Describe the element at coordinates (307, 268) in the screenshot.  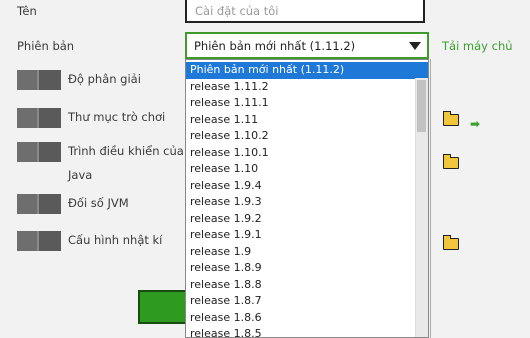
I see `version-option: release 1.8.9` at that location.